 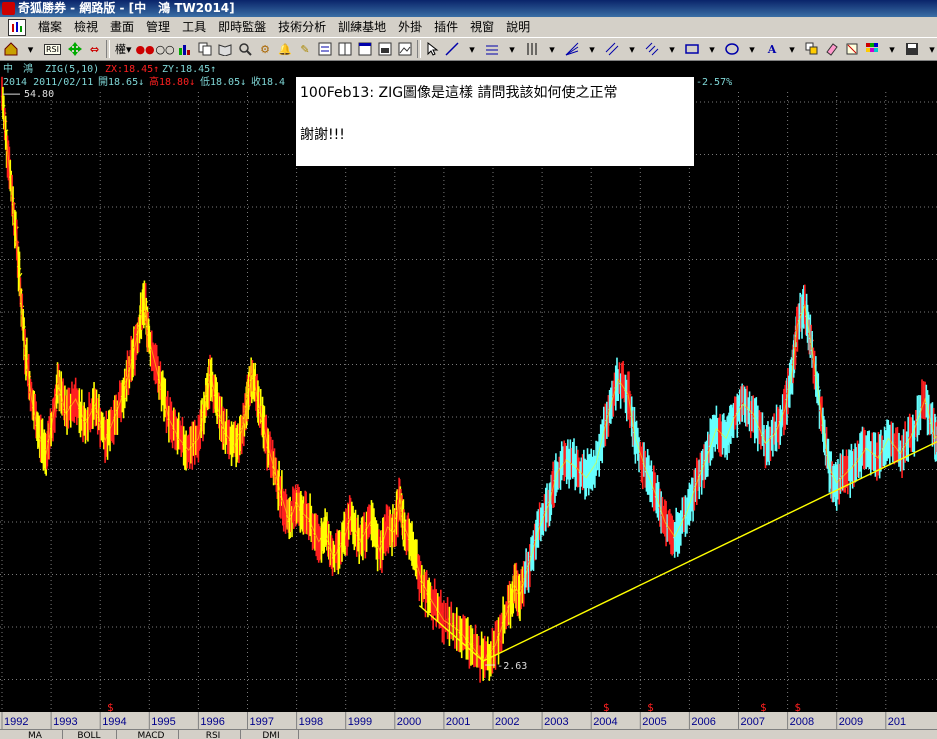 What do you see at coordinates (495, 121) in the screenshot?
I see `question-note: 100Feb13: ZIG圖像是這樣 請問我該如何使之正常 謝謝!!!` at bounding box center [495, 121].